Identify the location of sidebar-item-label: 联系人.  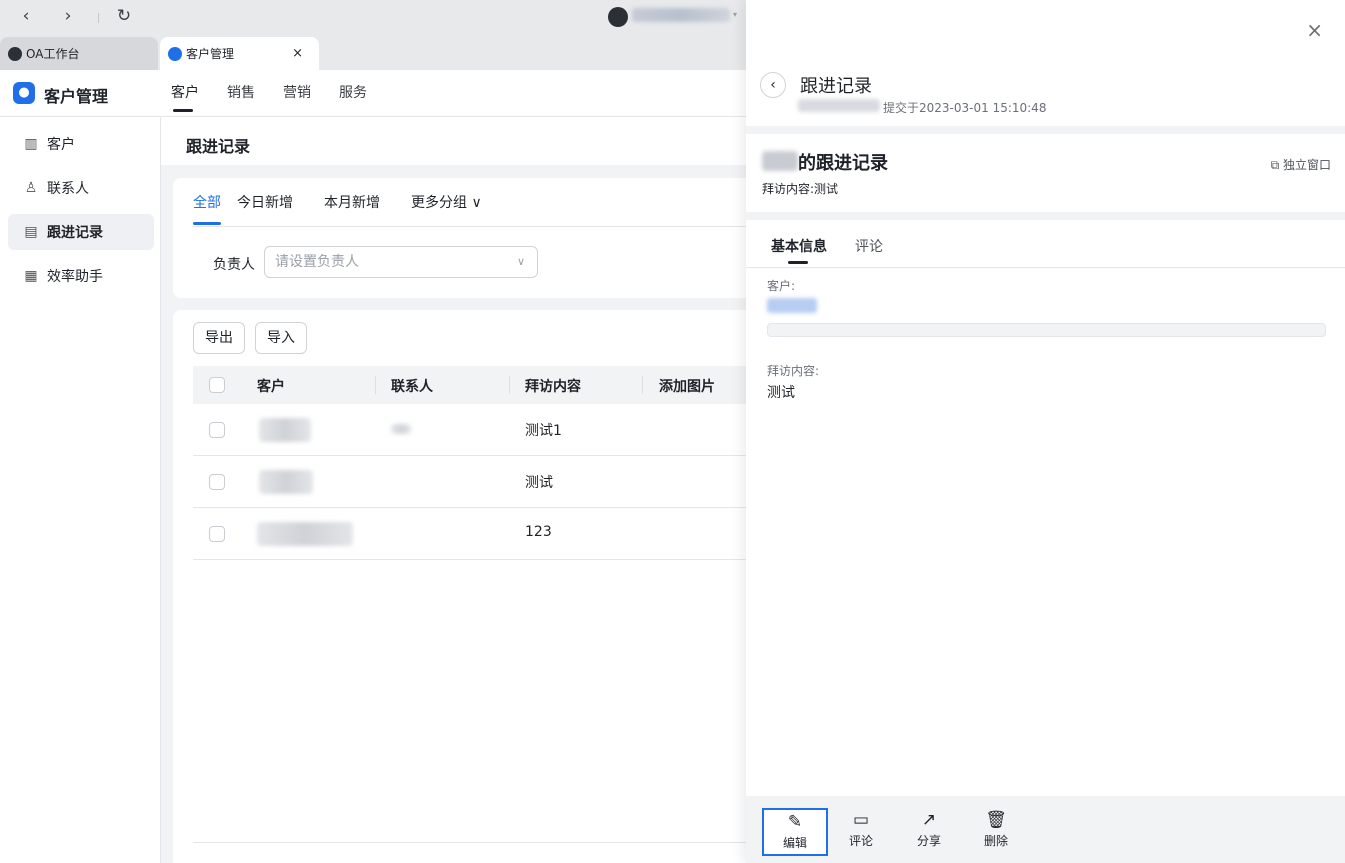
(68, 189).